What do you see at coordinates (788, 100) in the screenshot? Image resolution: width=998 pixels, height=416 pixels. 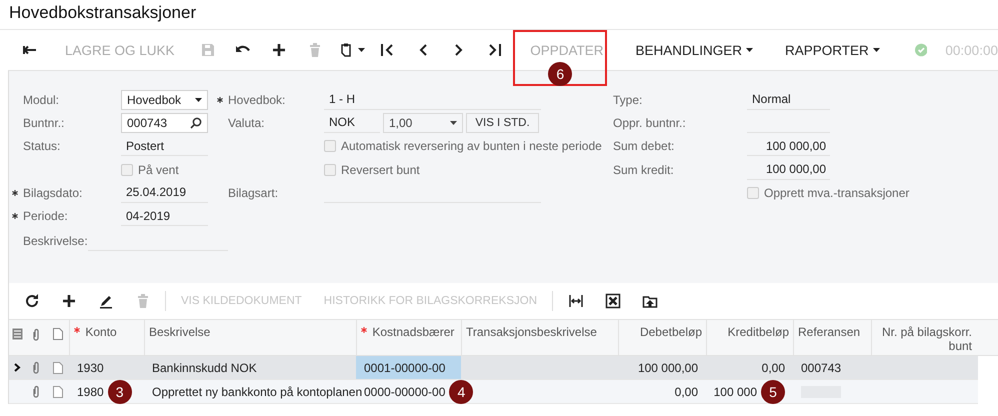 I see `value-field: Normal` at bounding box center [788, 100].